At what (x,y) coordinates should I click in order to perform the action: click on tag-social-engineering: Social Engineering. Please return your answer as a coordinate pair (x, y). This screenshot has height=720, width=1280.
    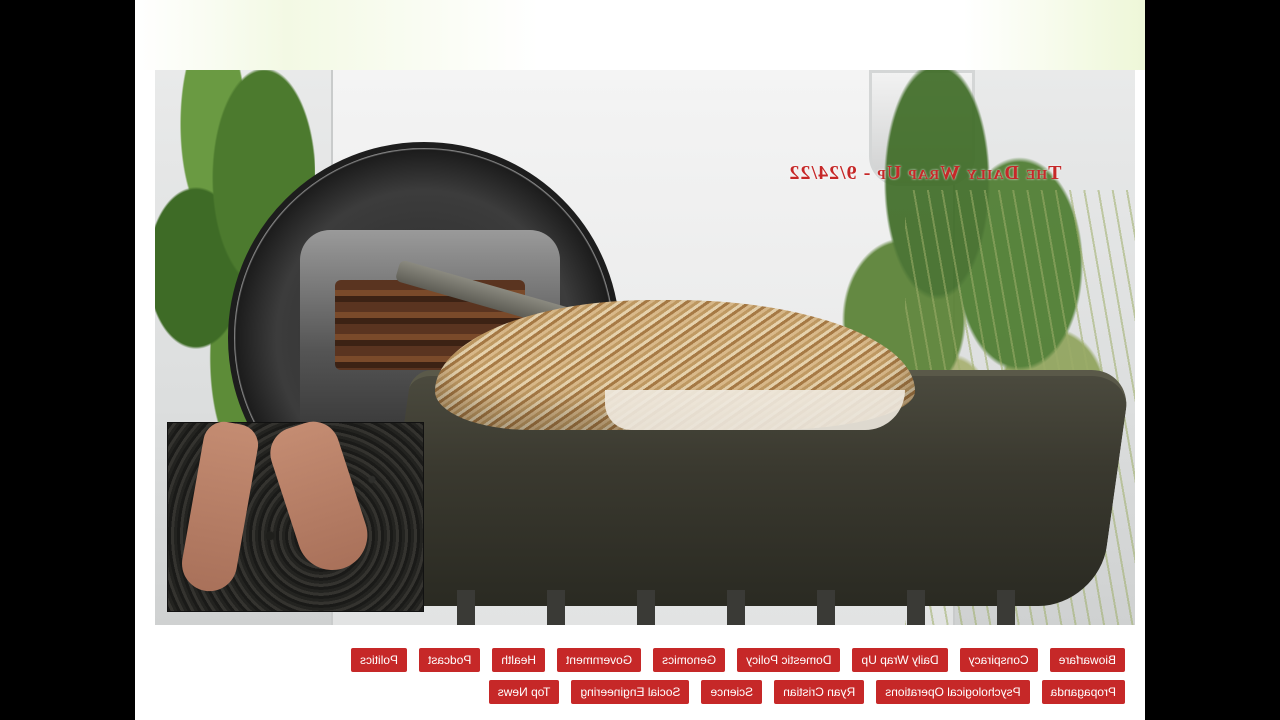
    Looking at the image, I should click on (630, 692).